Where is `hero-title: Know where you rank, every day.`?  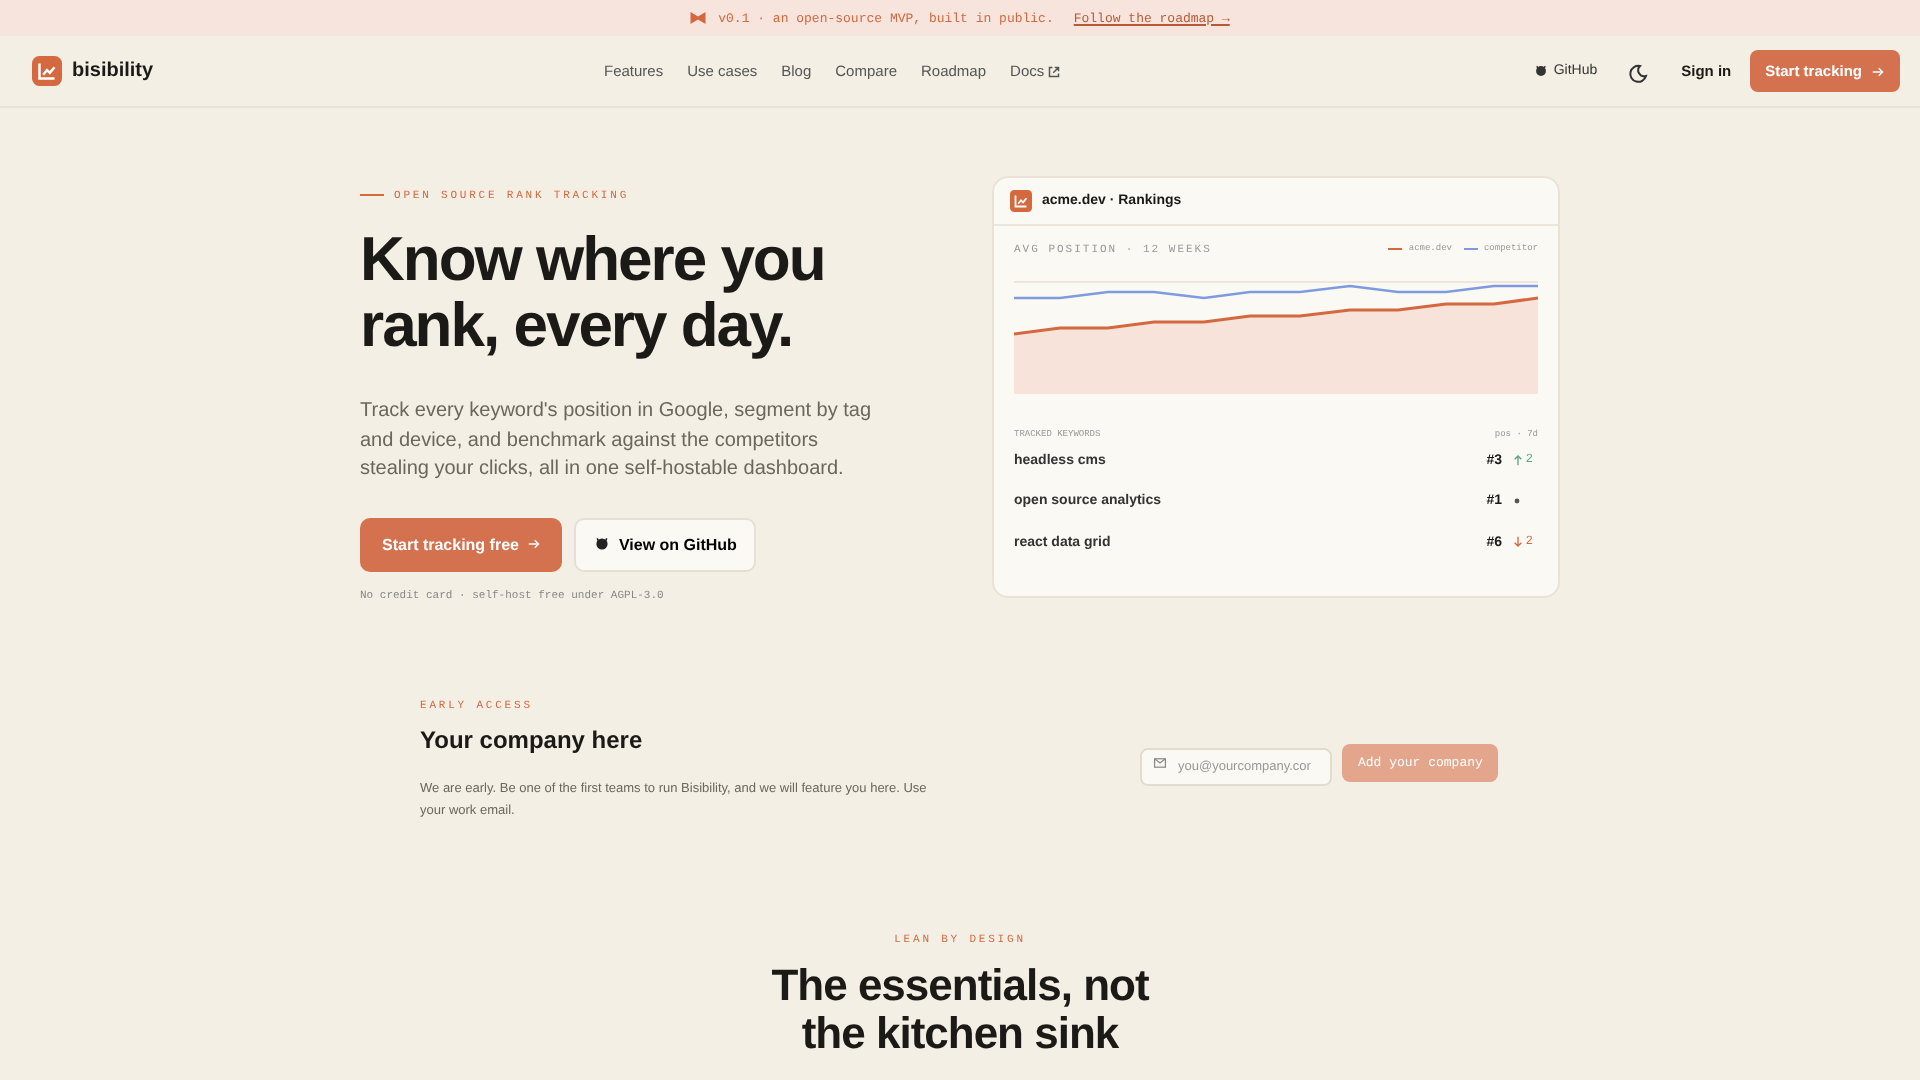 hero-title: Know where you rank, every day. is located at coordinates (593, 292).